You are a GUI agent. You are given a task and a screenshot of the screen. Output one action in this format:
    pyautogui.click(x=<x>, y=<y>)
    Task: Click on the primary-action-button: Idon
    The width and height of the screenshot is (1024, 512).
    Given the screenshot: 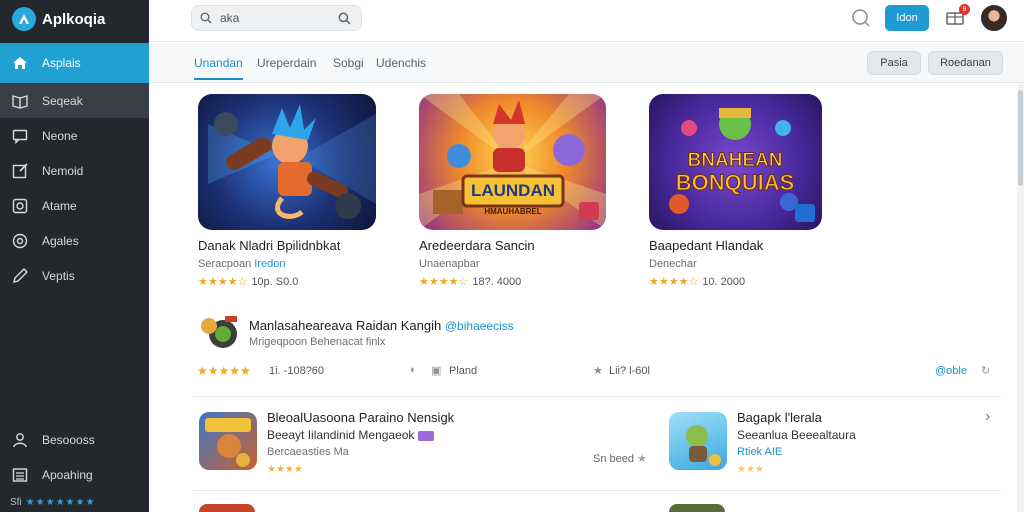 What is the action you would take?
    pyautogui.click(x=907, y=18)
    